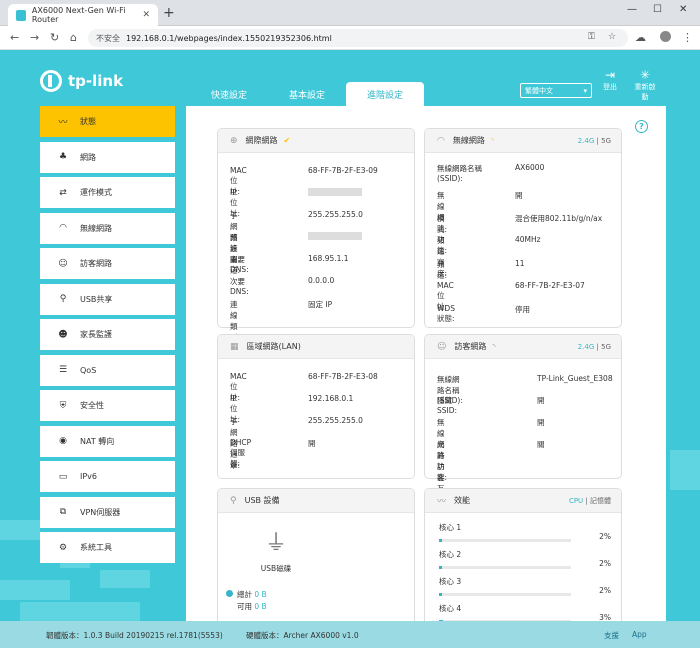 The image size is (700, 648). What do you see at coordinates (107, 476) in the screenshot?
I see `sidebar-item-ipv6: ▭ IPv6` at bounding box center [107, 476].